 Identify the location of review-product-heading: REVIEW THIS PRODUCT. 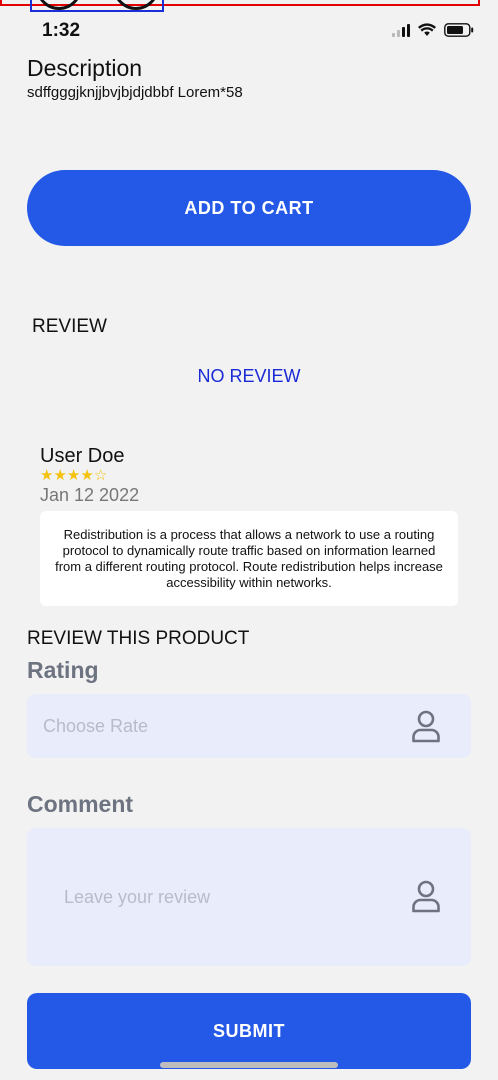
(138, 638).